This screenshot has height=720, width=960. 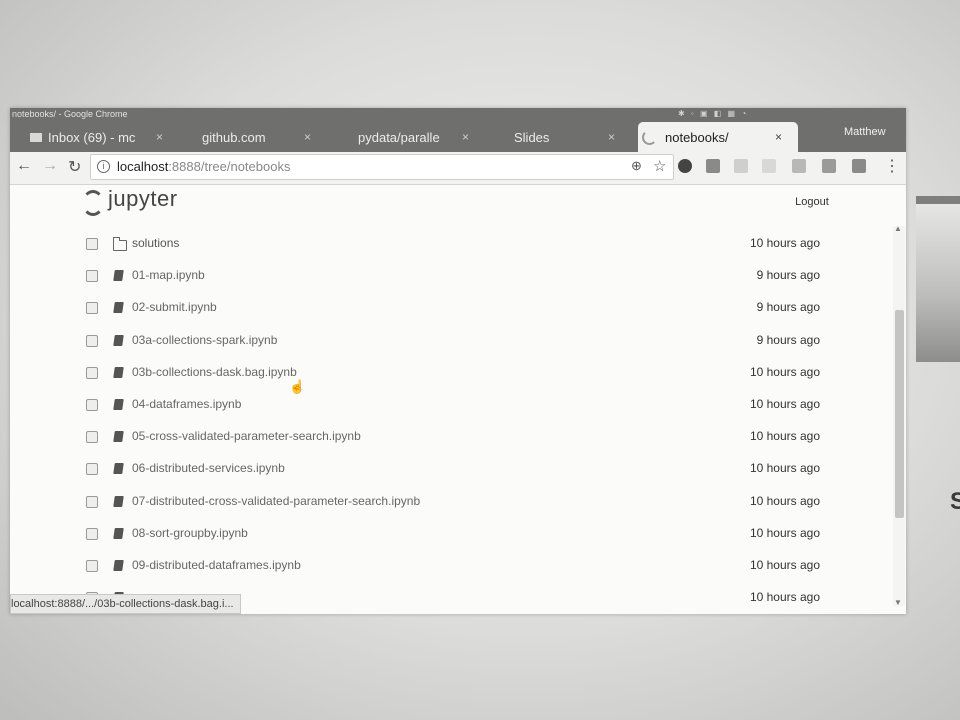 I want to click on file-name-link: 02-submit.ipynb, so click(x=174, y=307).